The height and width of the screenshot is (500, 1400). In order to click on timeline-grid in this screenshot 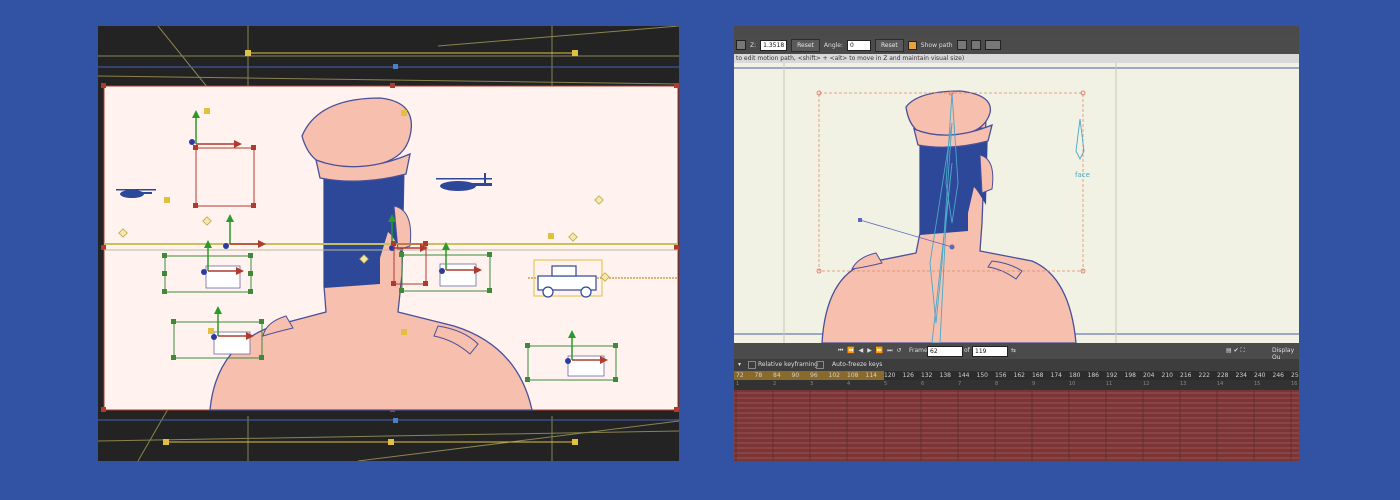, I will do `click(1016, 425)`.